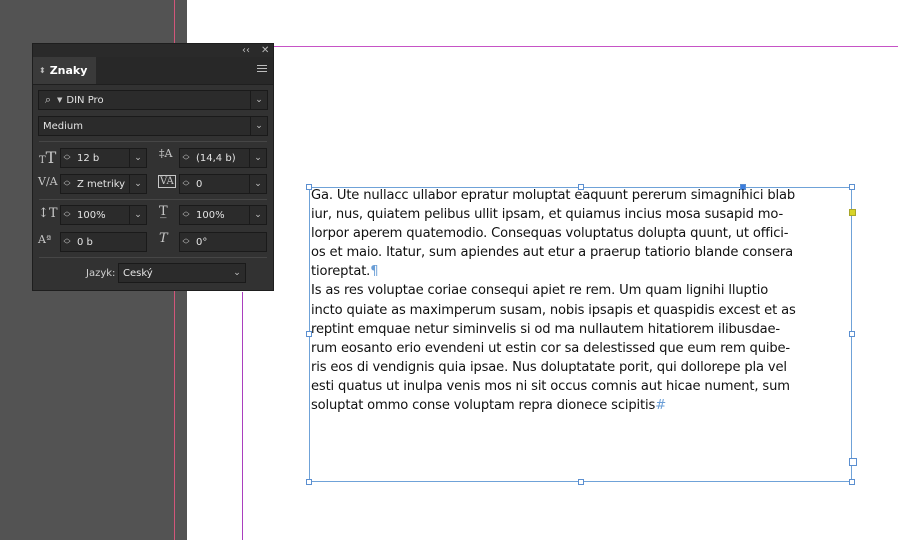 The image size is (898, 540). I want to click on vertical-scale-field: ︿ ﹀ 100% ⌄, so click(103, 215).